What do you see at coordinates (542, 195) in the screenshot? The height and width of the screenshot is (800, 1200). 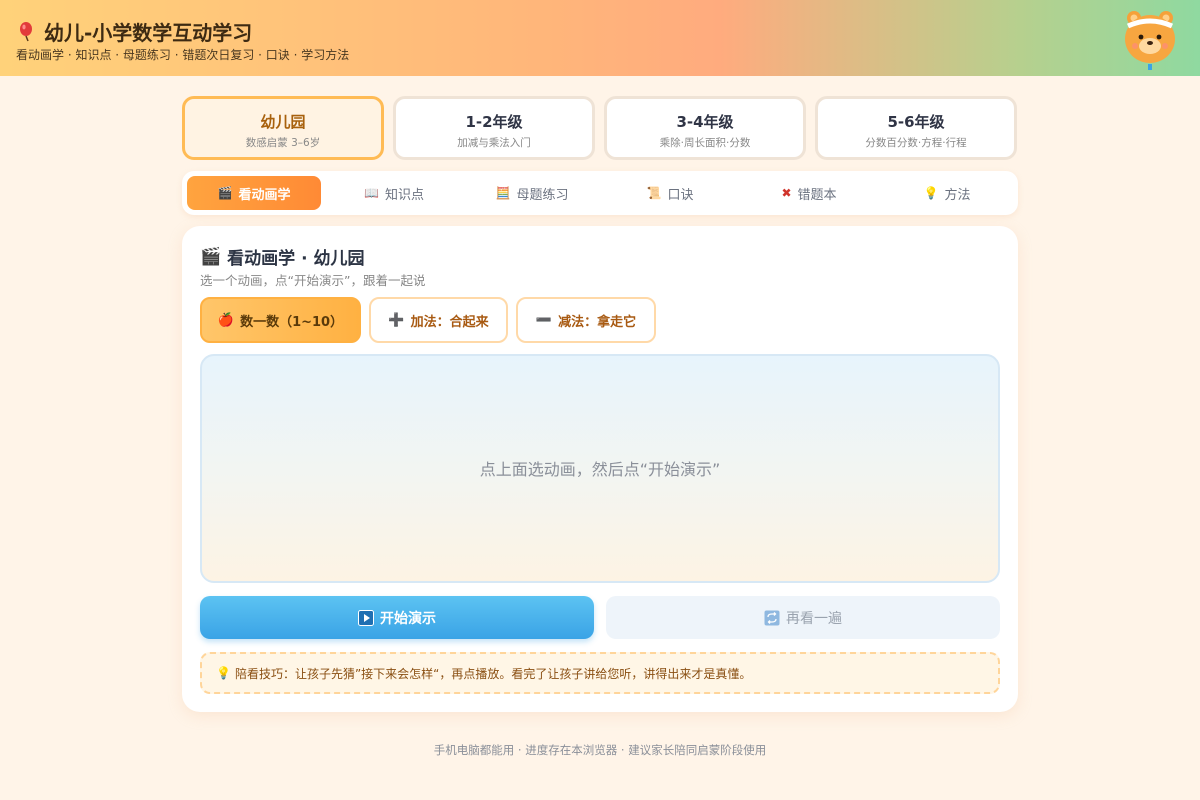 I see `tab-label: 母题练习` at bounding box center [542, 195].